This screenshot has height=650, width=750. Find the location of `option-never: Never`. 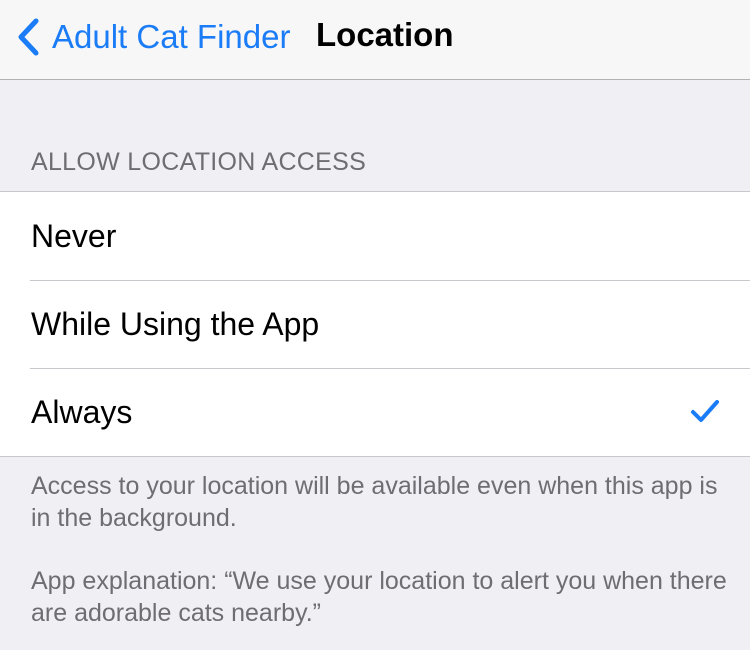

option-never: Never is located at coordinates (375, 236).